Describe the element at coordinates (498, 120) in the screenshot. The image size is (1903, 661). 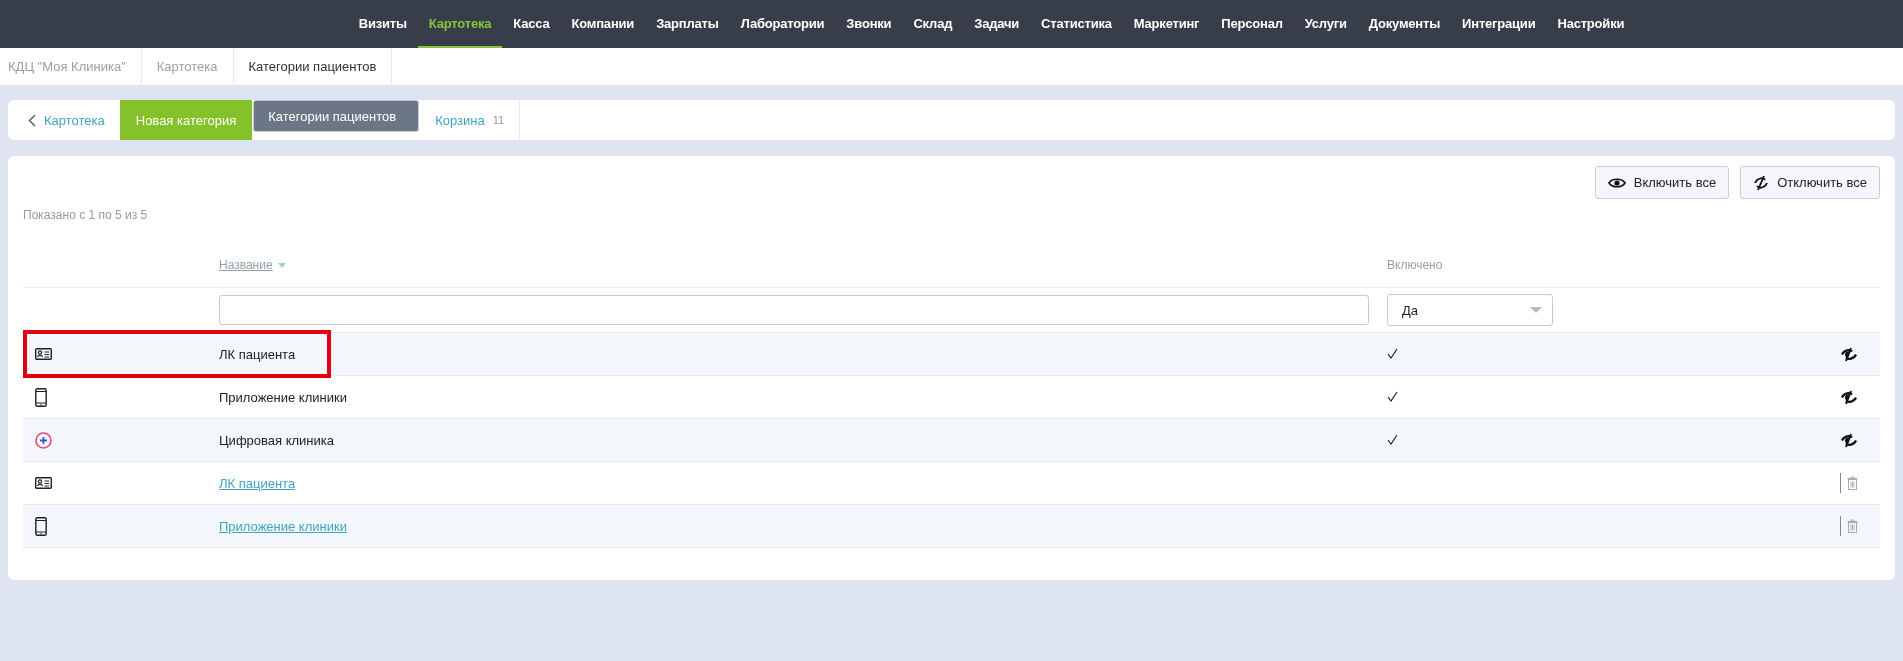
I see `count-label: 11` at that location.